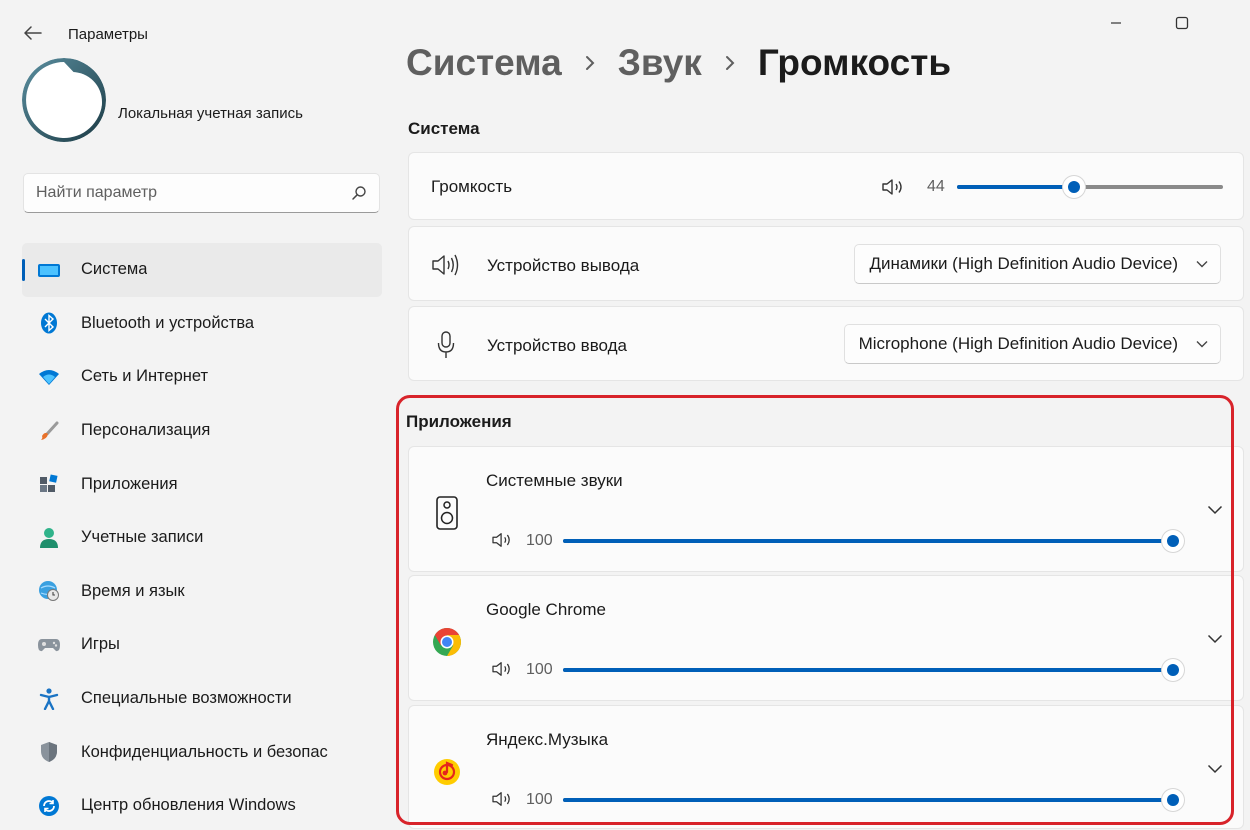 The width and height of the screenshot is (1250, 830). What do you see at coordinates (49, 270) in the screenshot?
I see `system-monitor-icon` at bounding box center [49, 270].